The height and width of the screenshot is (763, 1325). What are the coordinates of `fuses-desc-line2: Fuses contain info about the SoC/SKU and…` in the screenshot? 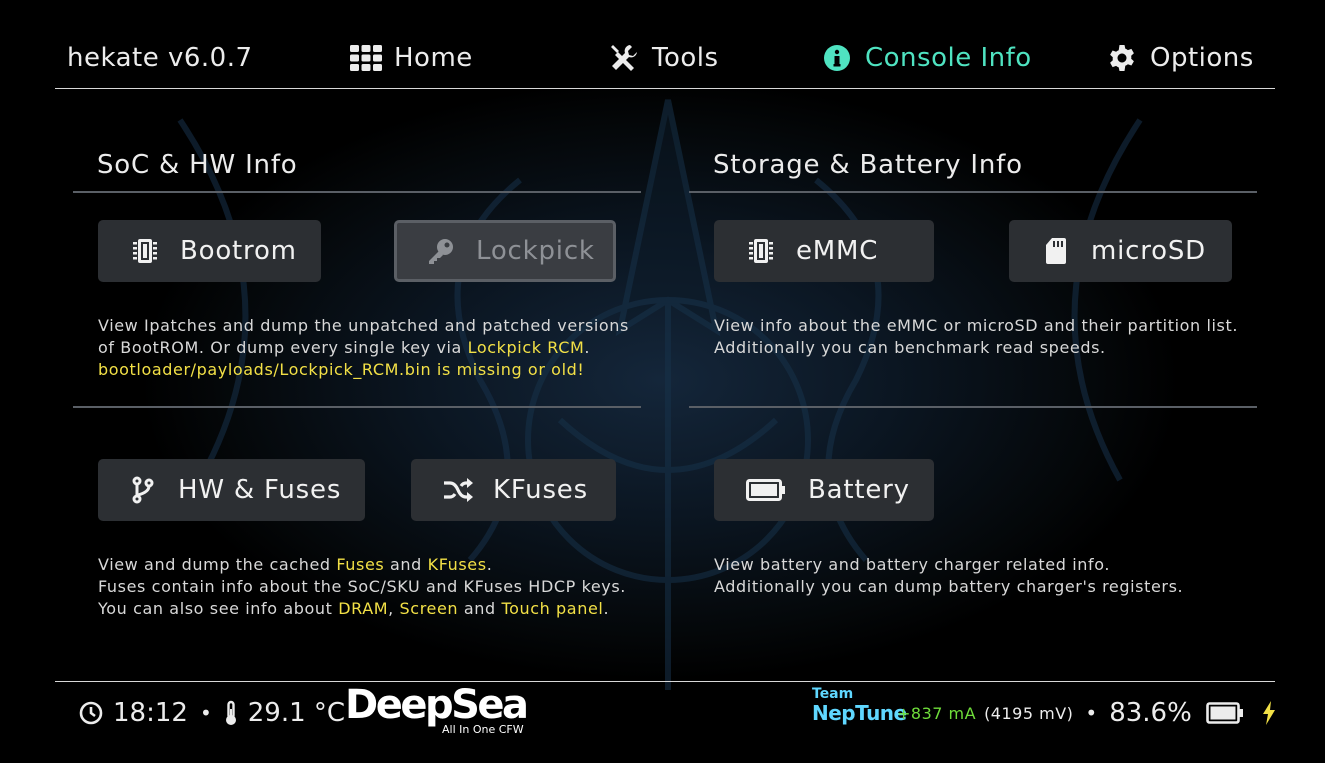 It's located at (362, 586).